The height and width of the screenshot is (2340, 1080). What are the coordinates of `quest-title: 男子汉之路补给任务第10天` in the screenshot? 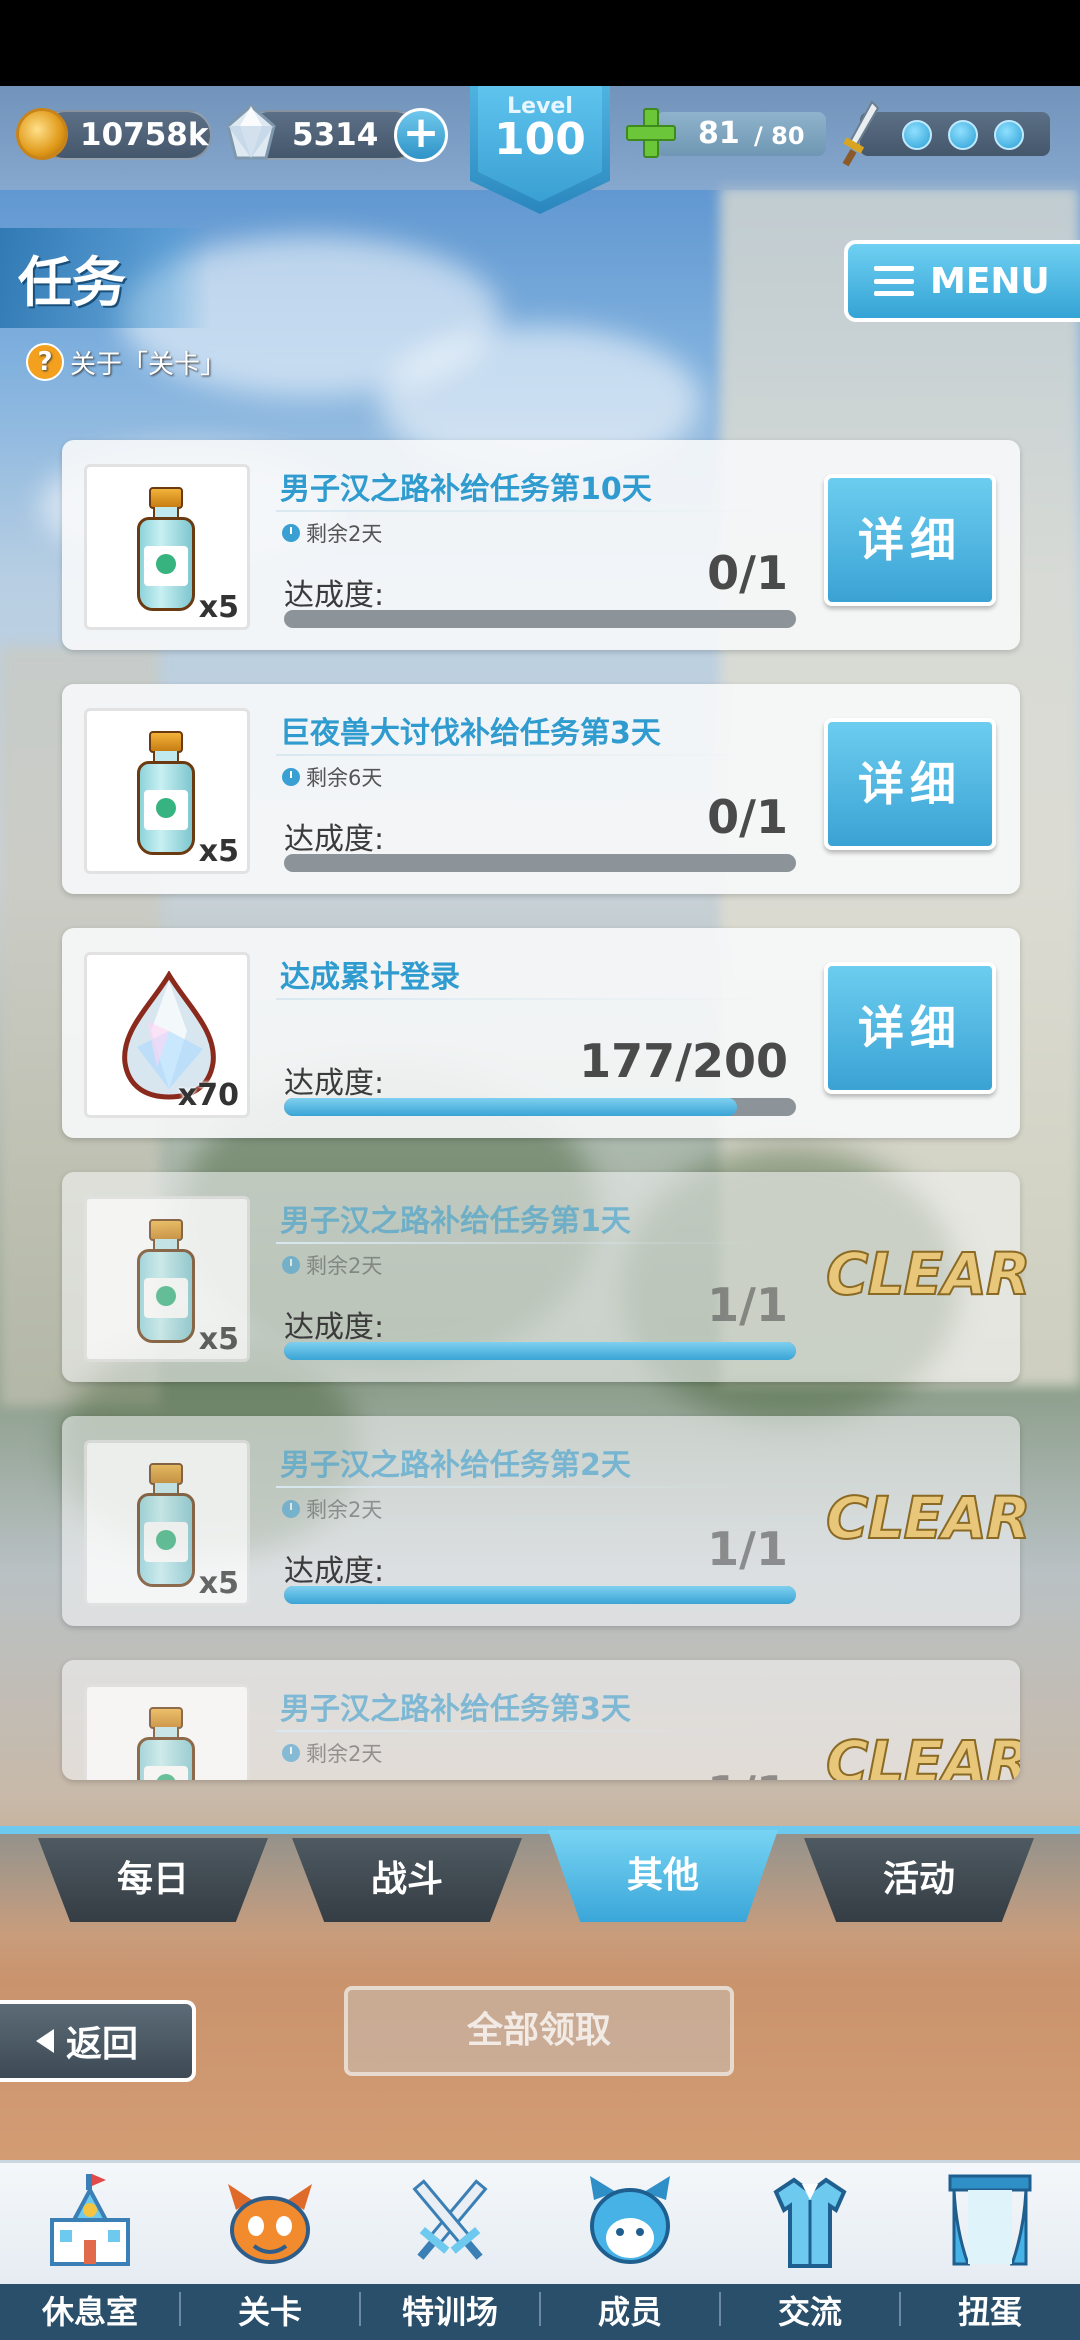 It's located at (466, 489).